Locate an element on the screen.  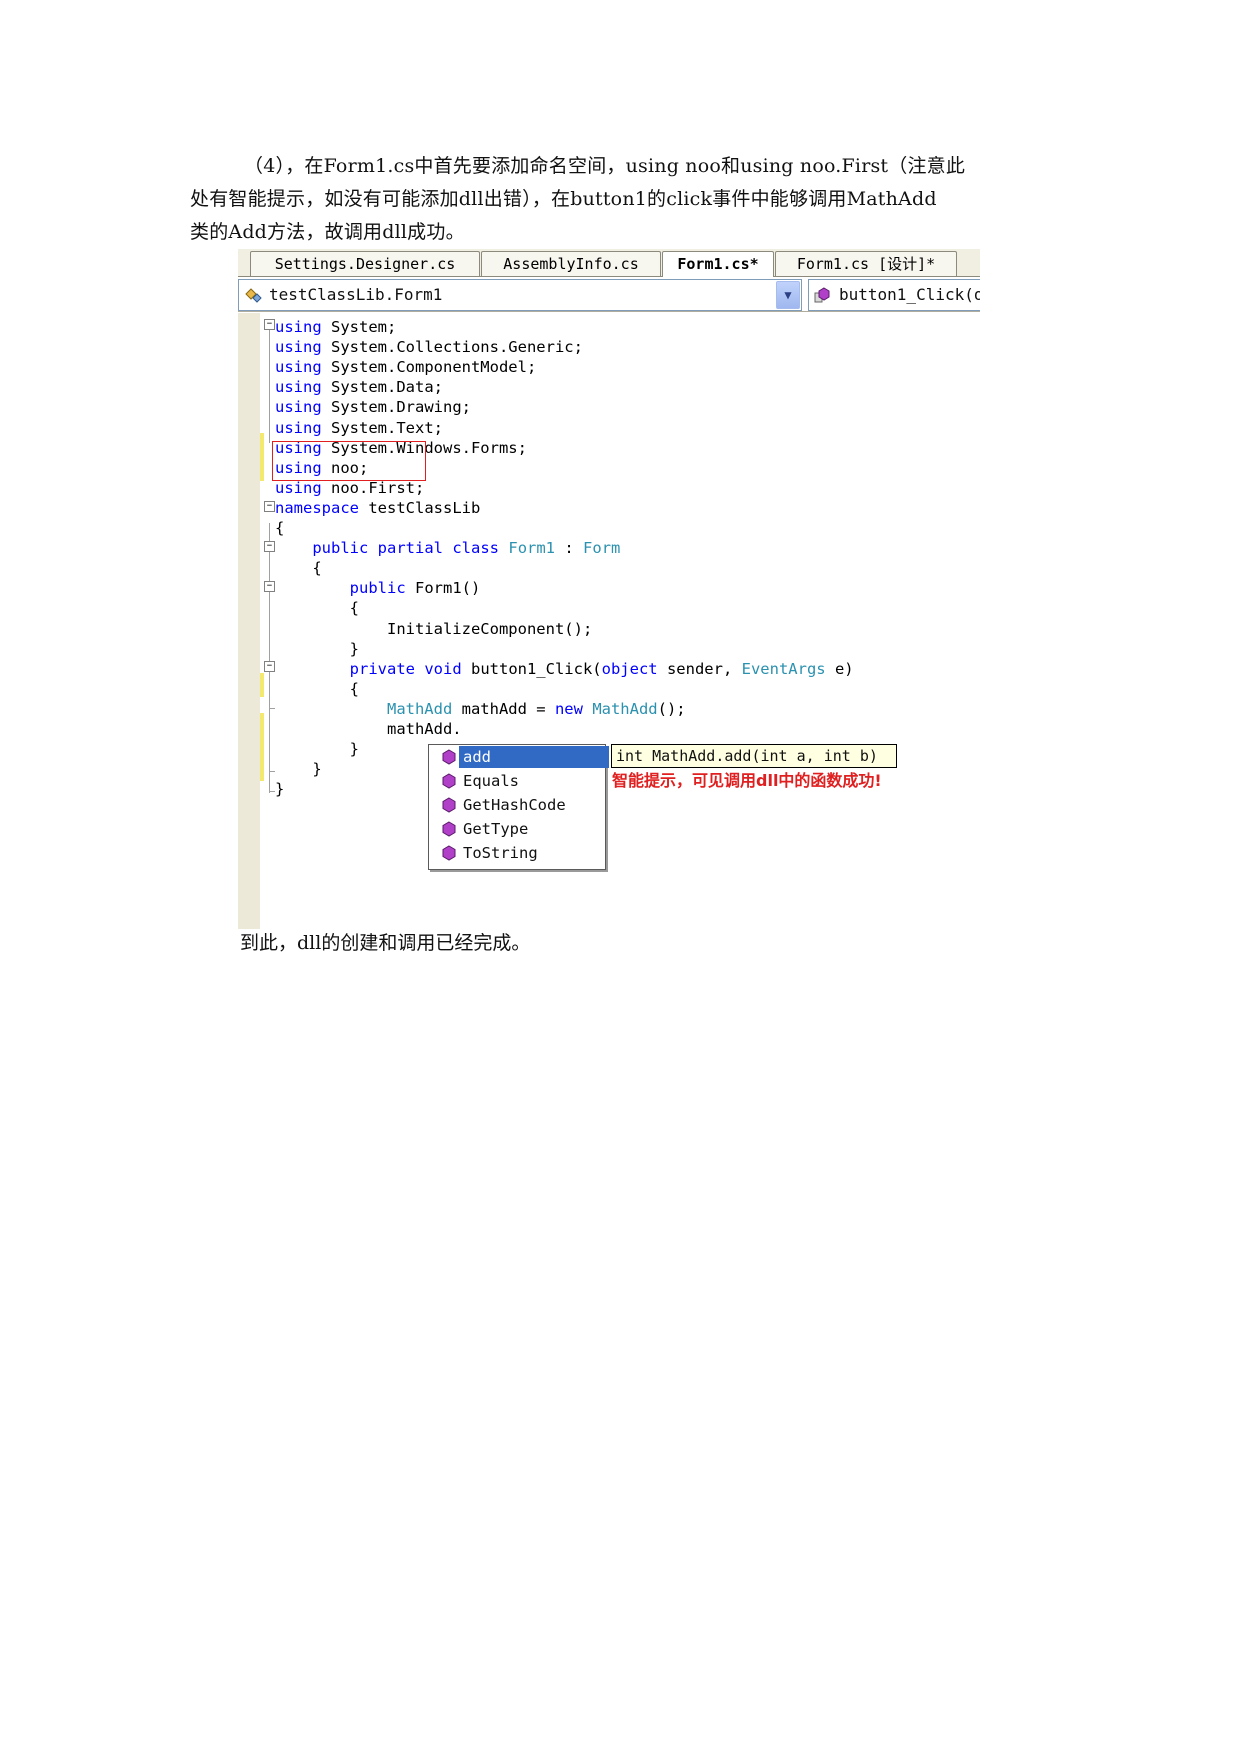
code-text: mathAdd = is located at coordinates (503, 708).